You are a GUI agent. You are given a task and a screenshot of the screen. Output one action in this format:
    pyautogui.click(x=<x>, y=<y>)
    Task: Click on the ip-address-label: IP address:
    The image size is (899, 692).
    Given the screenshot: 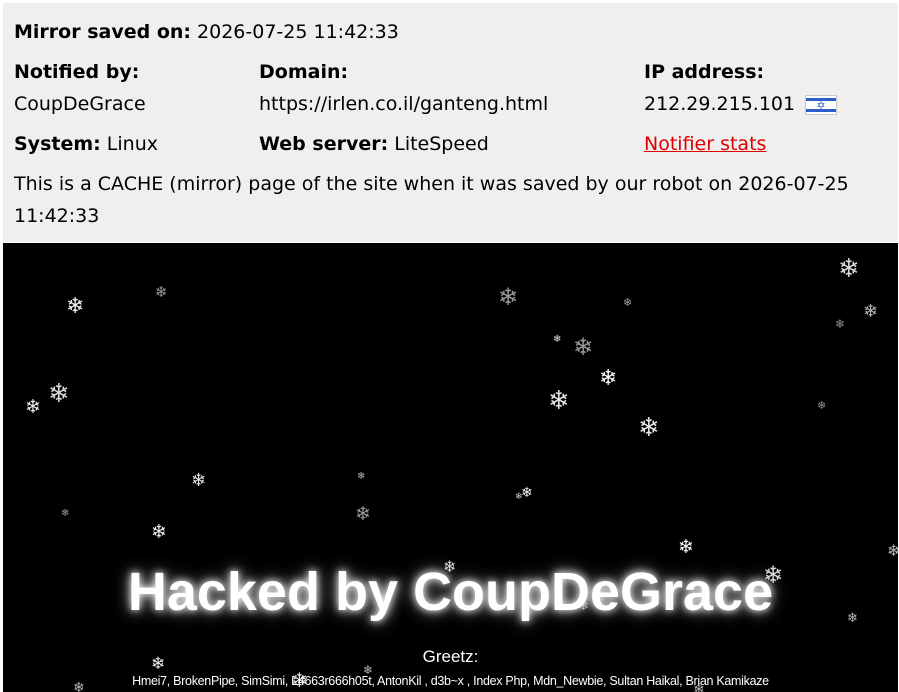 What is the action you would take?
    pyautogui.click(x=704, y=72)
    